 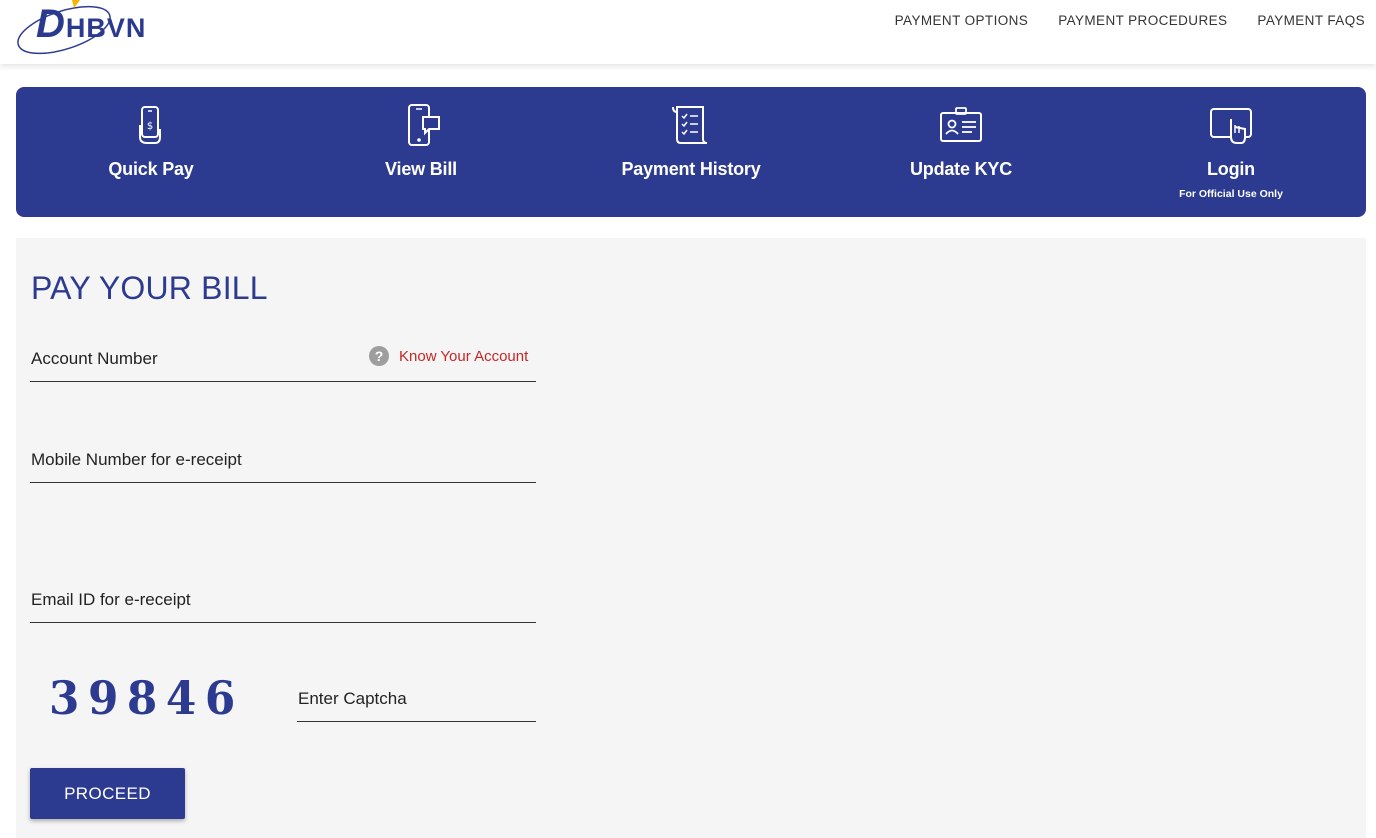 I want to click on page-title: PAY YOUR BILL, so click(x=149, y=288).